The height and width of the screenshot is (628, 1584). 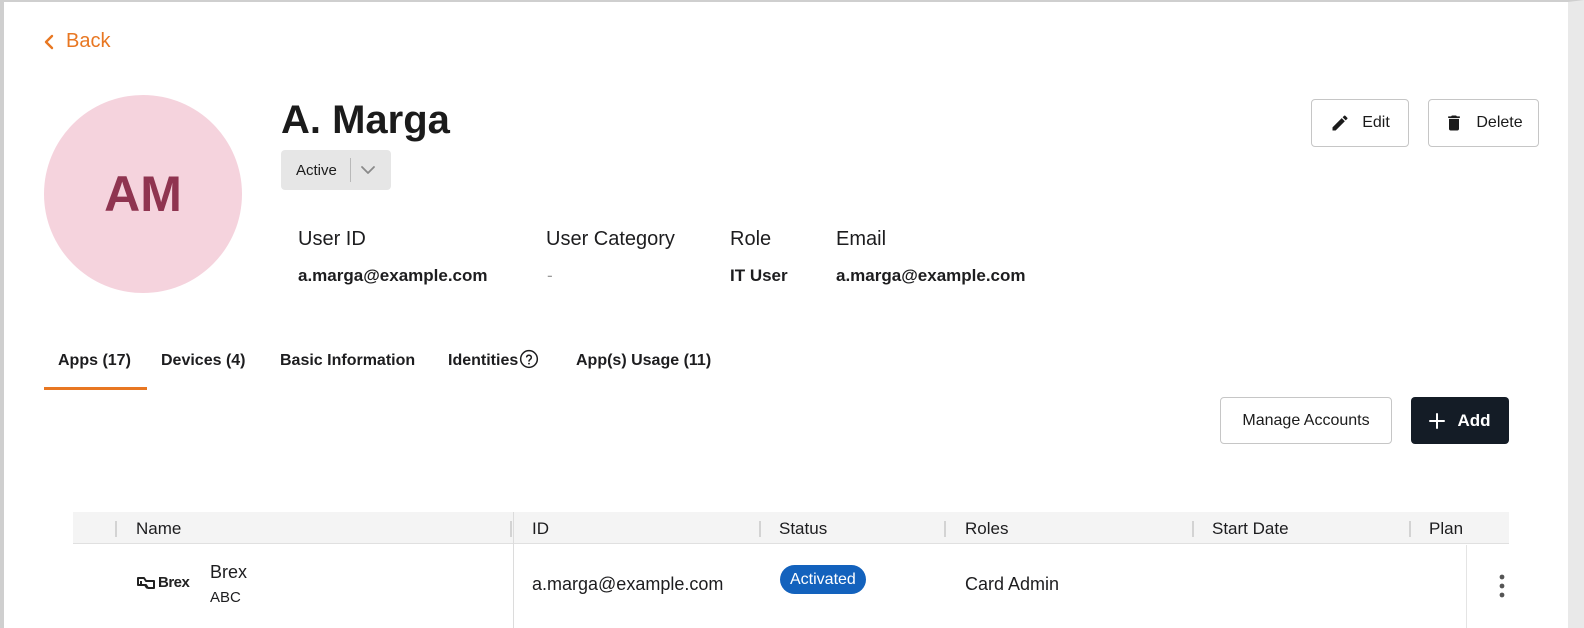 What do you see at coordinates (1437, 420) in the screenshot?
I see `plus-icon` at bounding box center [1437, 420].